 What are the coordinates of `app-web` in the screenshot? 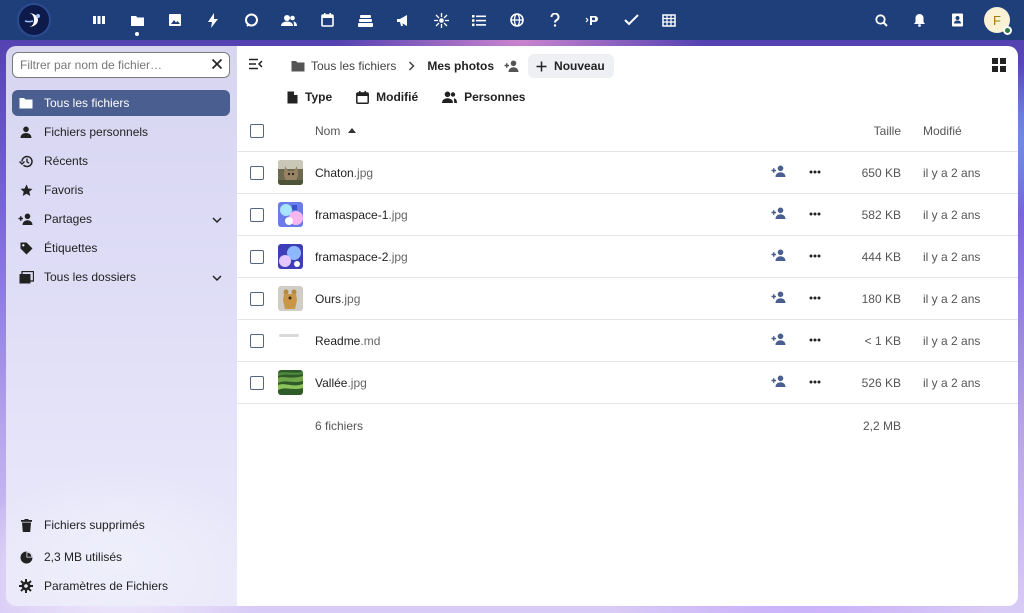 It's located at (517, 20).